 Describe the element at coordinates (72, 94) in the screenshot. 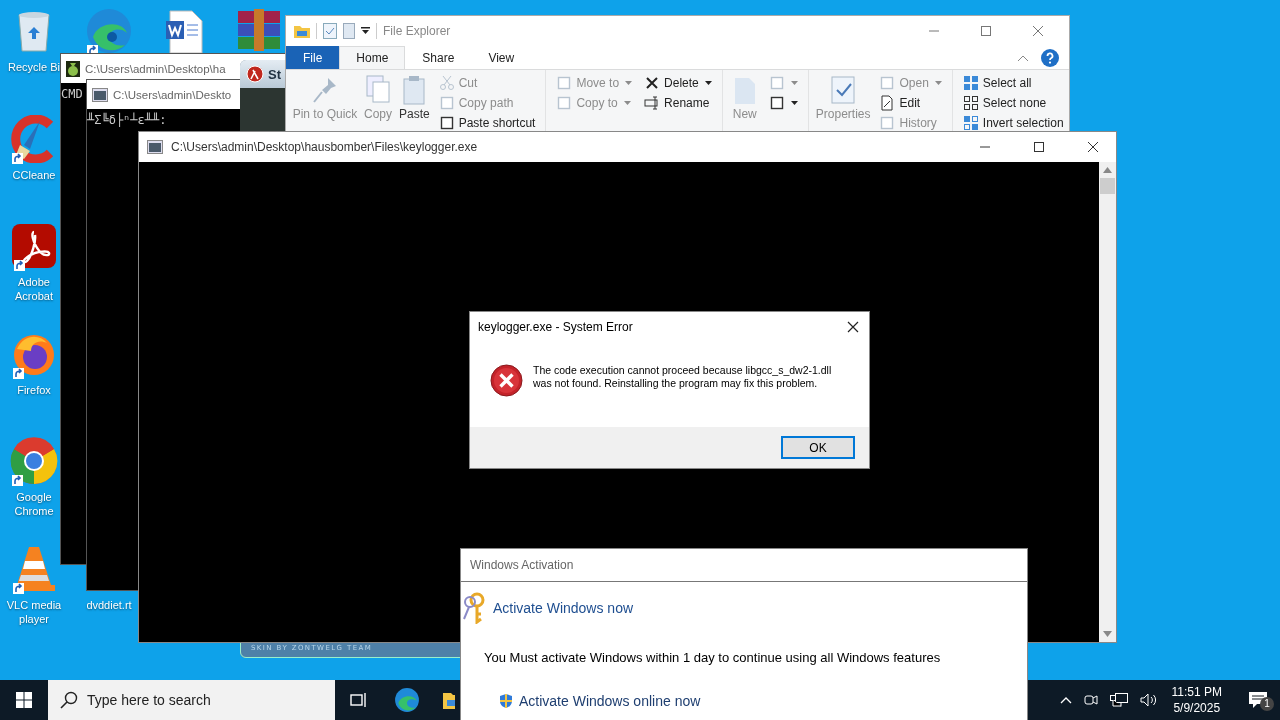

I see `console-output: CMD` at that location.